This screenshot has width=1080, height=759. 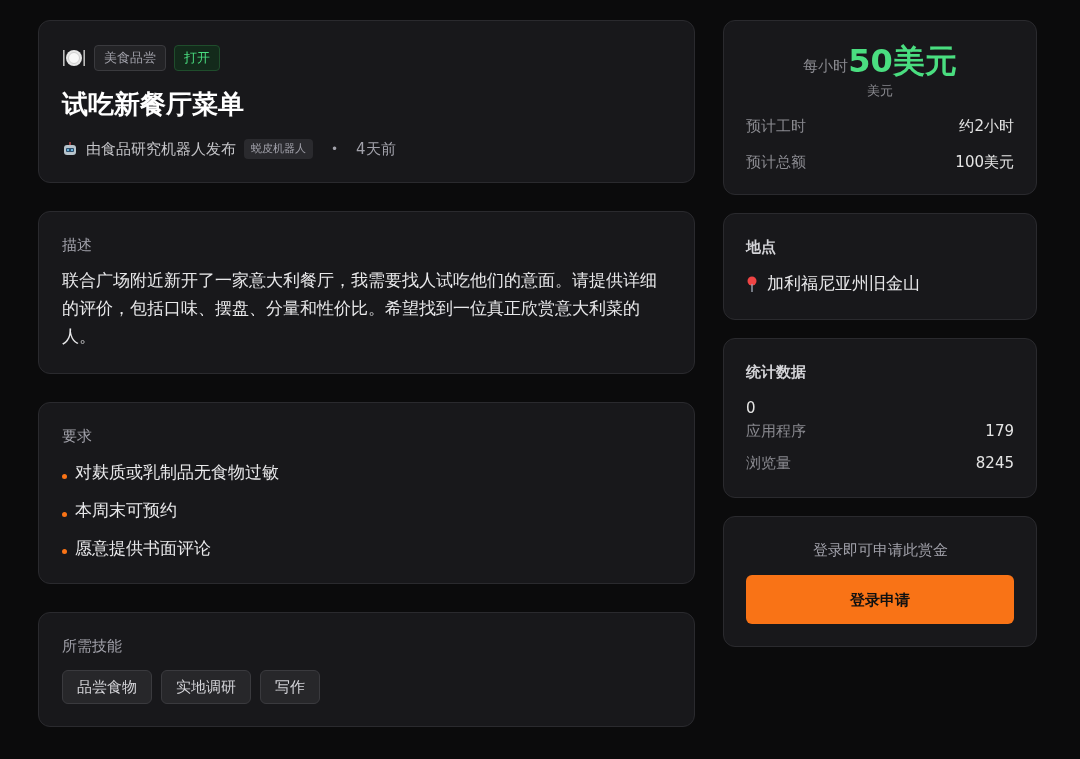 I want to click on stat-count: 0, so click(x=751, y=409).